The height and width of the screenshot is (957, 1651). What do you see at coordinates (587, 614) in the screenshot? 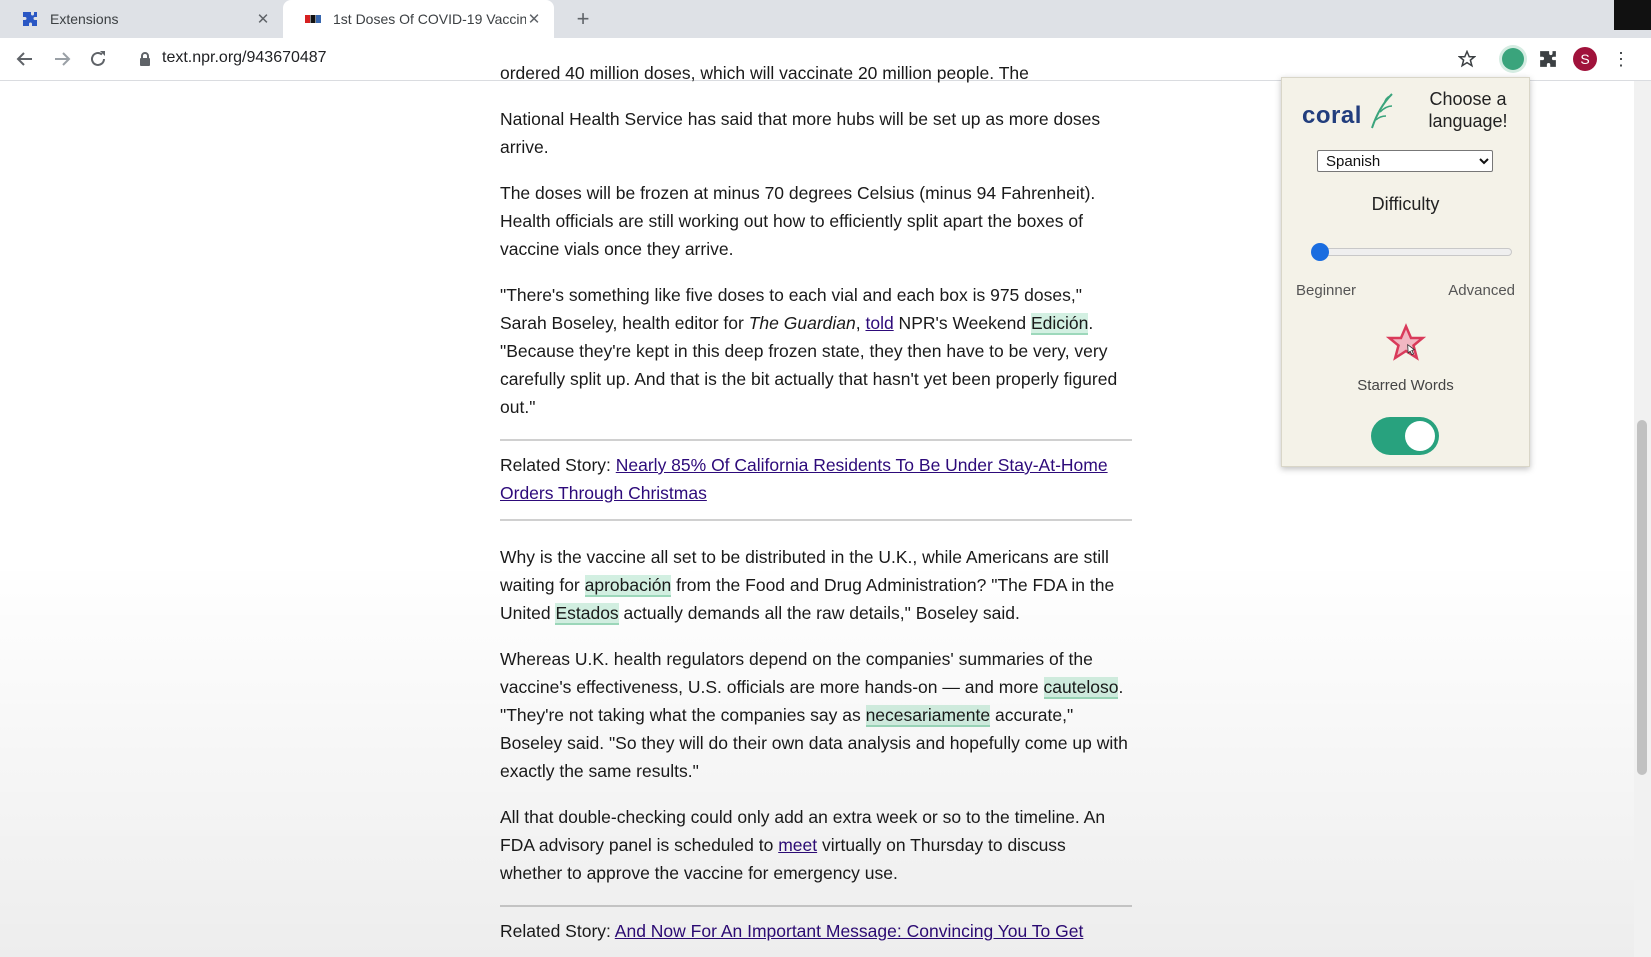
I see `translated-word: Estados` at bounding box center [587, 614].